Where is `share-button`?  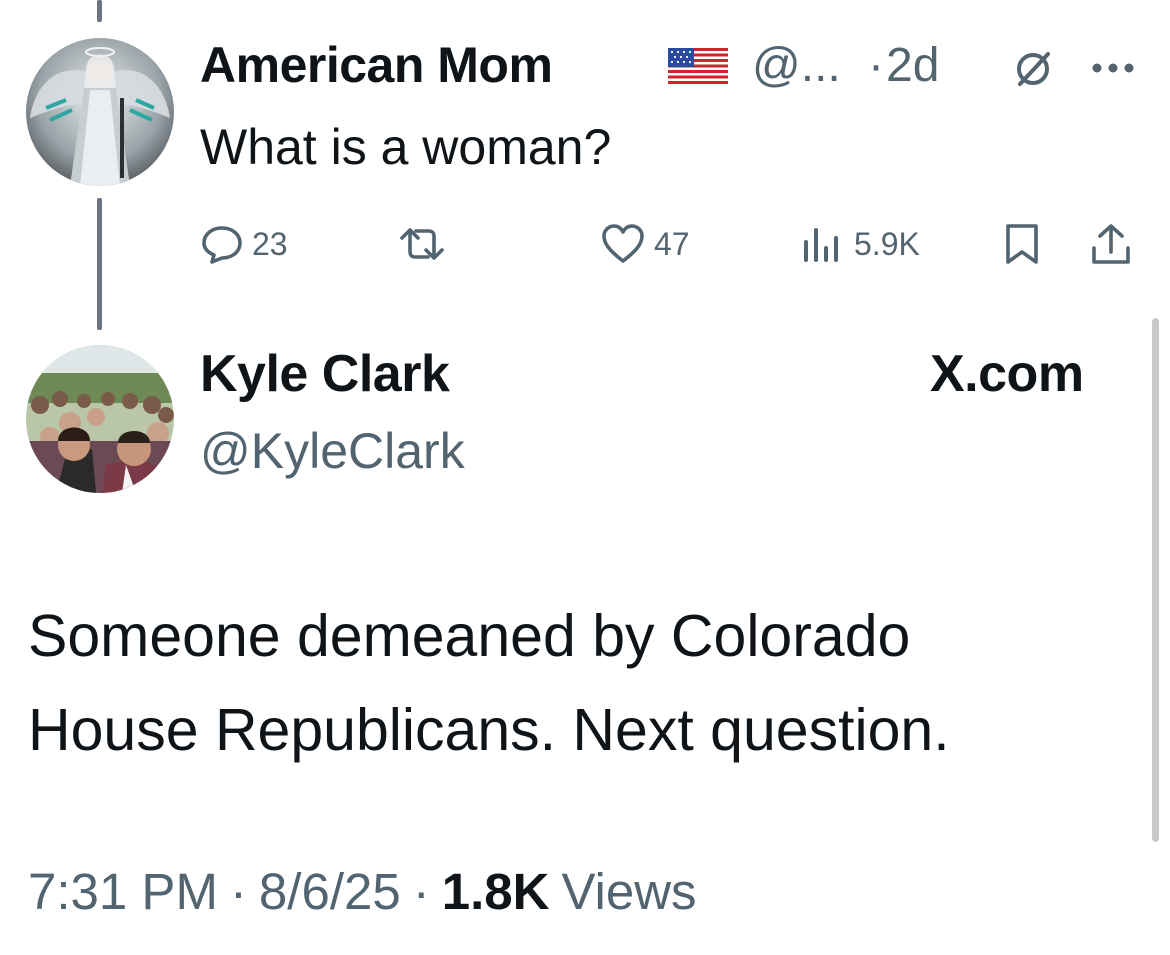
share-button is located at coordinates (1111, 244).